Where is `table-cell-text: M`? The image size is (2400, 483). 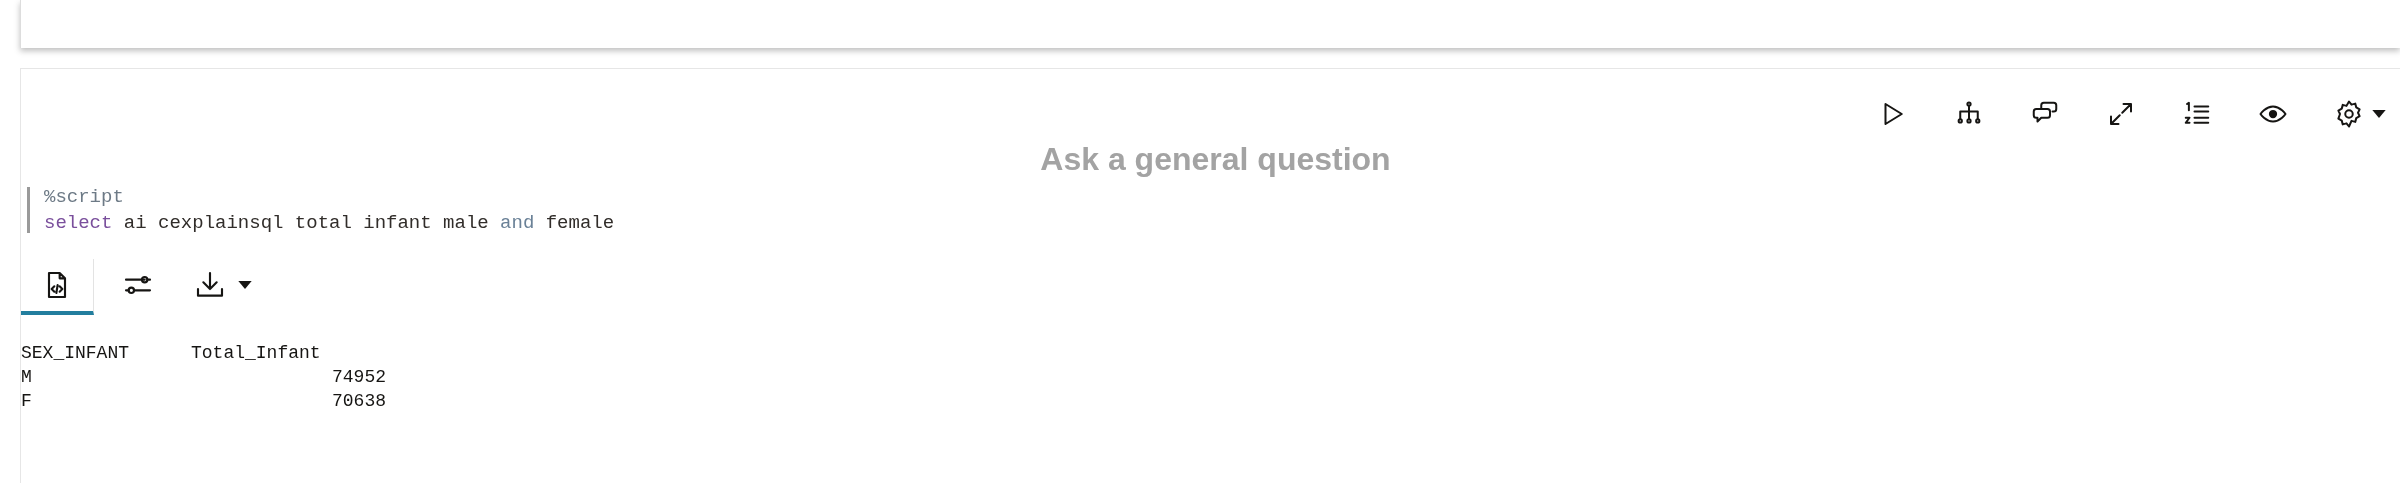
table-cell-text: M is located at coordinates (27, 377).